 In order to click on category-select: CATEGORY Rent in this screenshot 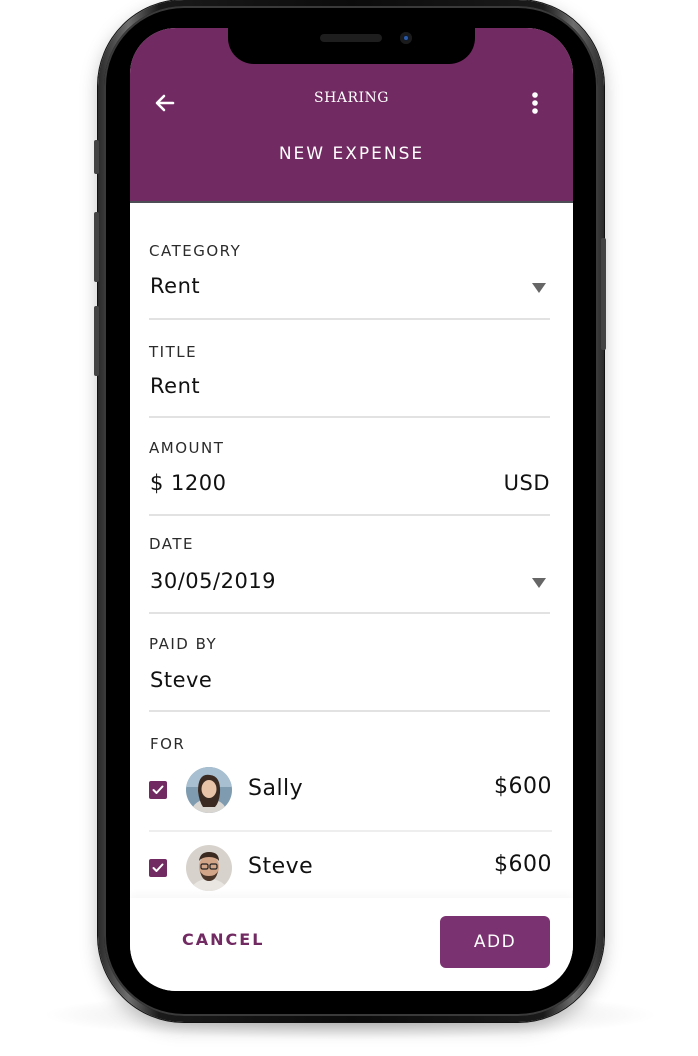, I will do `click(349, 279)`.